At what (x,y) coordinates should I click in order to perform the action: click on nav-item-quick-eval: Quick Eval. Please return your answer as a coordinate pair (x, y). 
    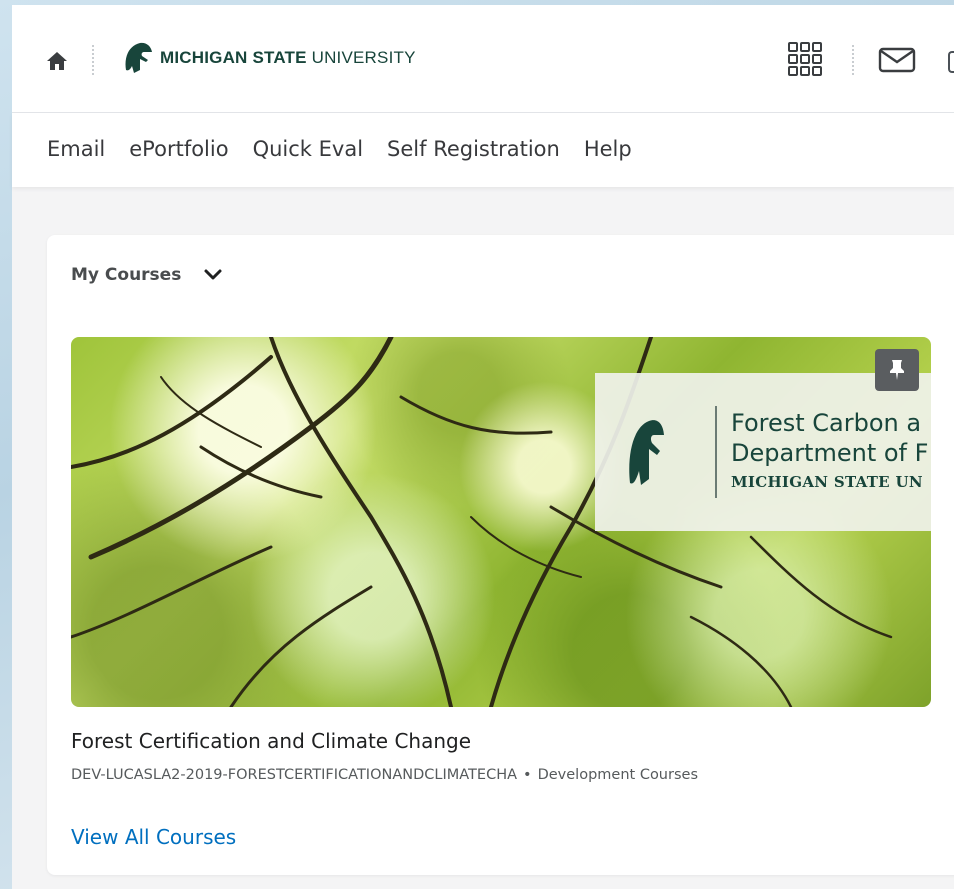
    Looking at the image, I should click on (308, 149).